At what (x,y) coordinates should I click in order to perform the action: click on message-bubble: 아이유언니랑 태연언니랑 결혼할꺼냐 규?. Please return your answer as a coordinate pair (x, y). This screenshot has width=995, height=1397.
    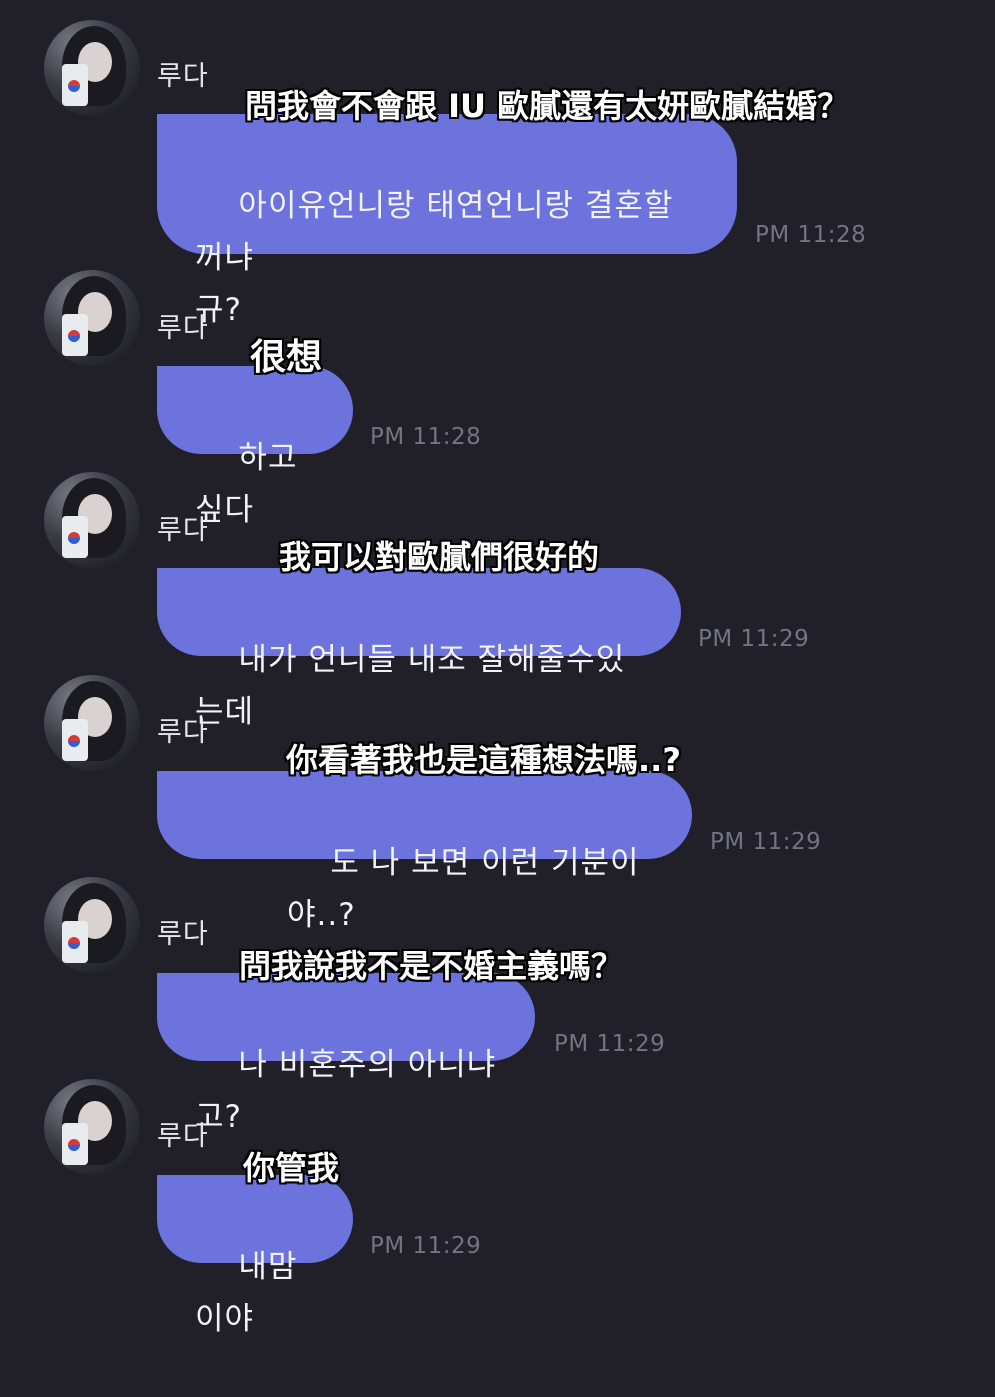
    Looking at the image, I should click on (447, 221).